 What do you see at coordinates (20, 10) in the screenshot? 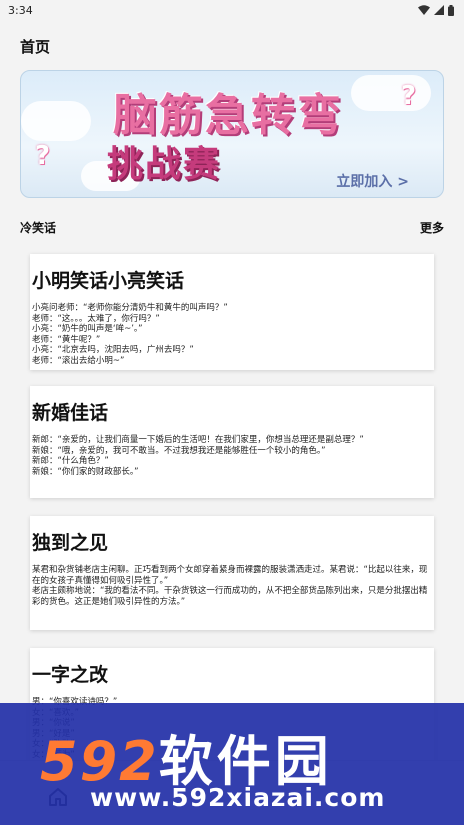
I see `status-time: 3:34` at bounding box center [20, 10].